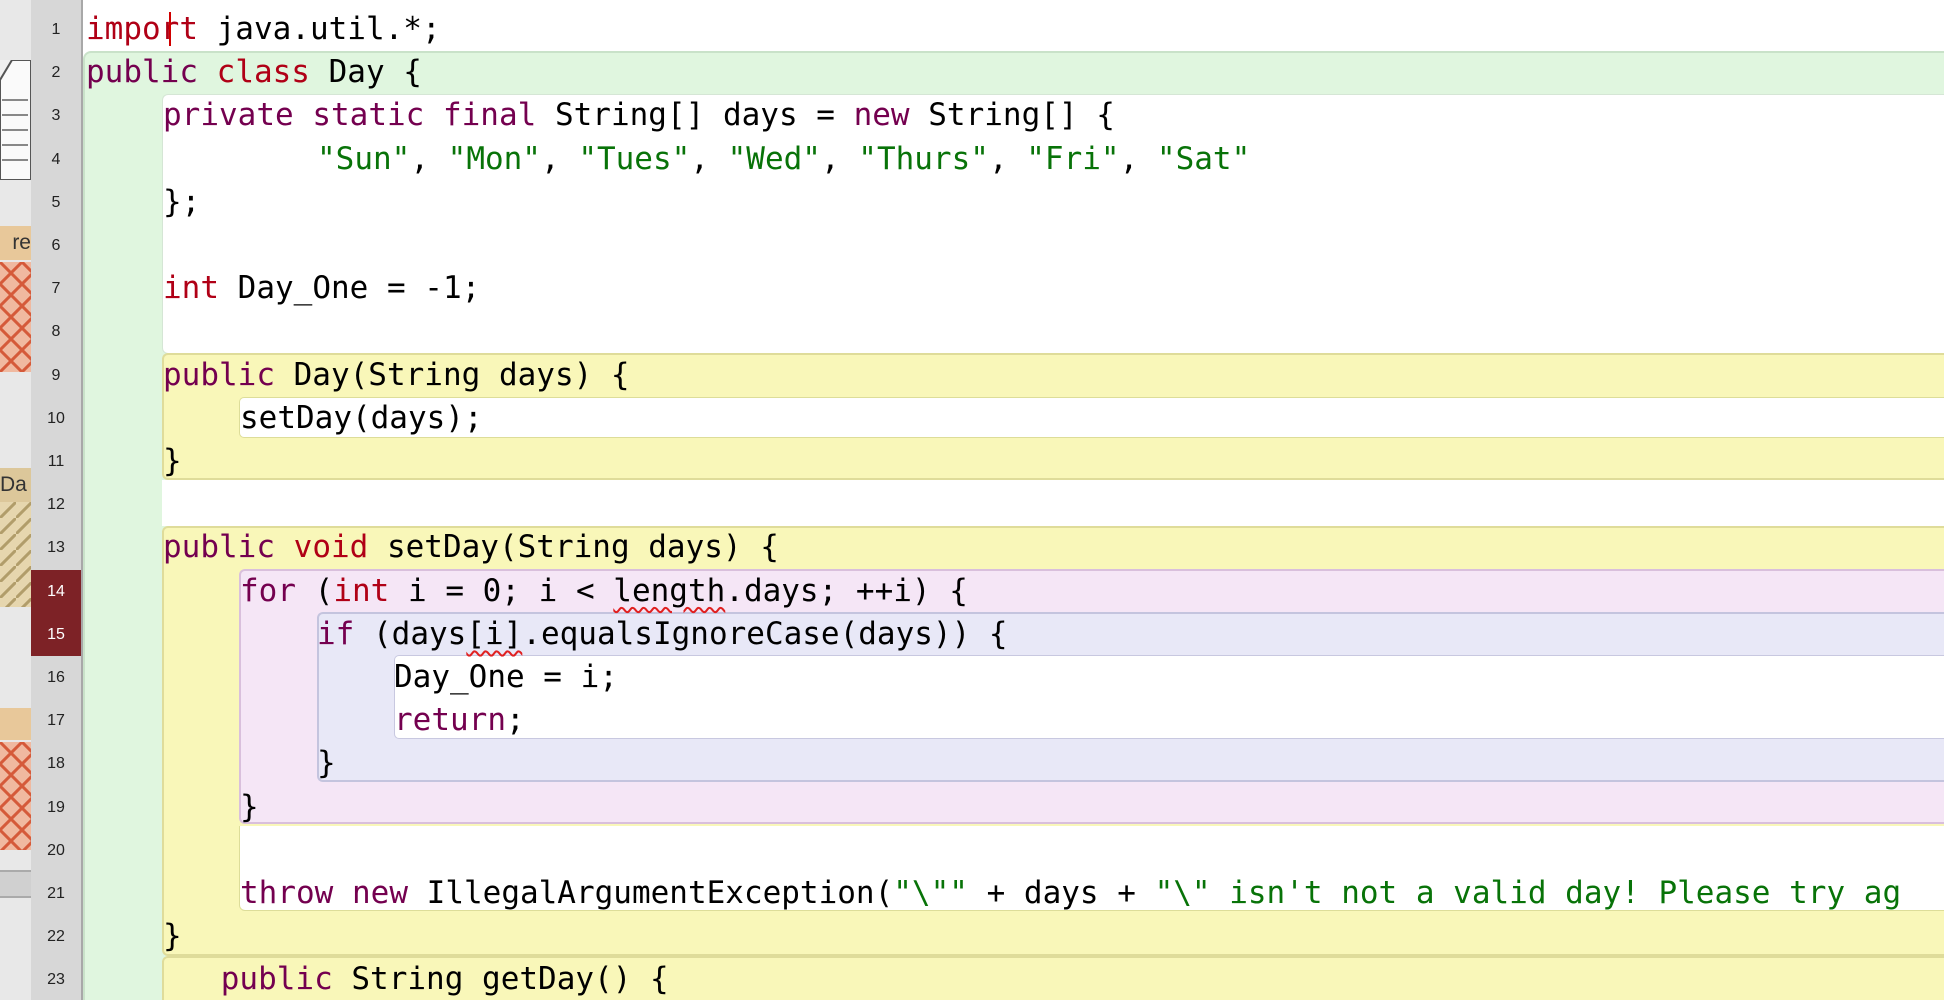 The width and height of the screenshot is (1944, 1001). Describe the element at coordinates (500, 979) in the screenshot. I see `code-token: String getDay() {` at that location.